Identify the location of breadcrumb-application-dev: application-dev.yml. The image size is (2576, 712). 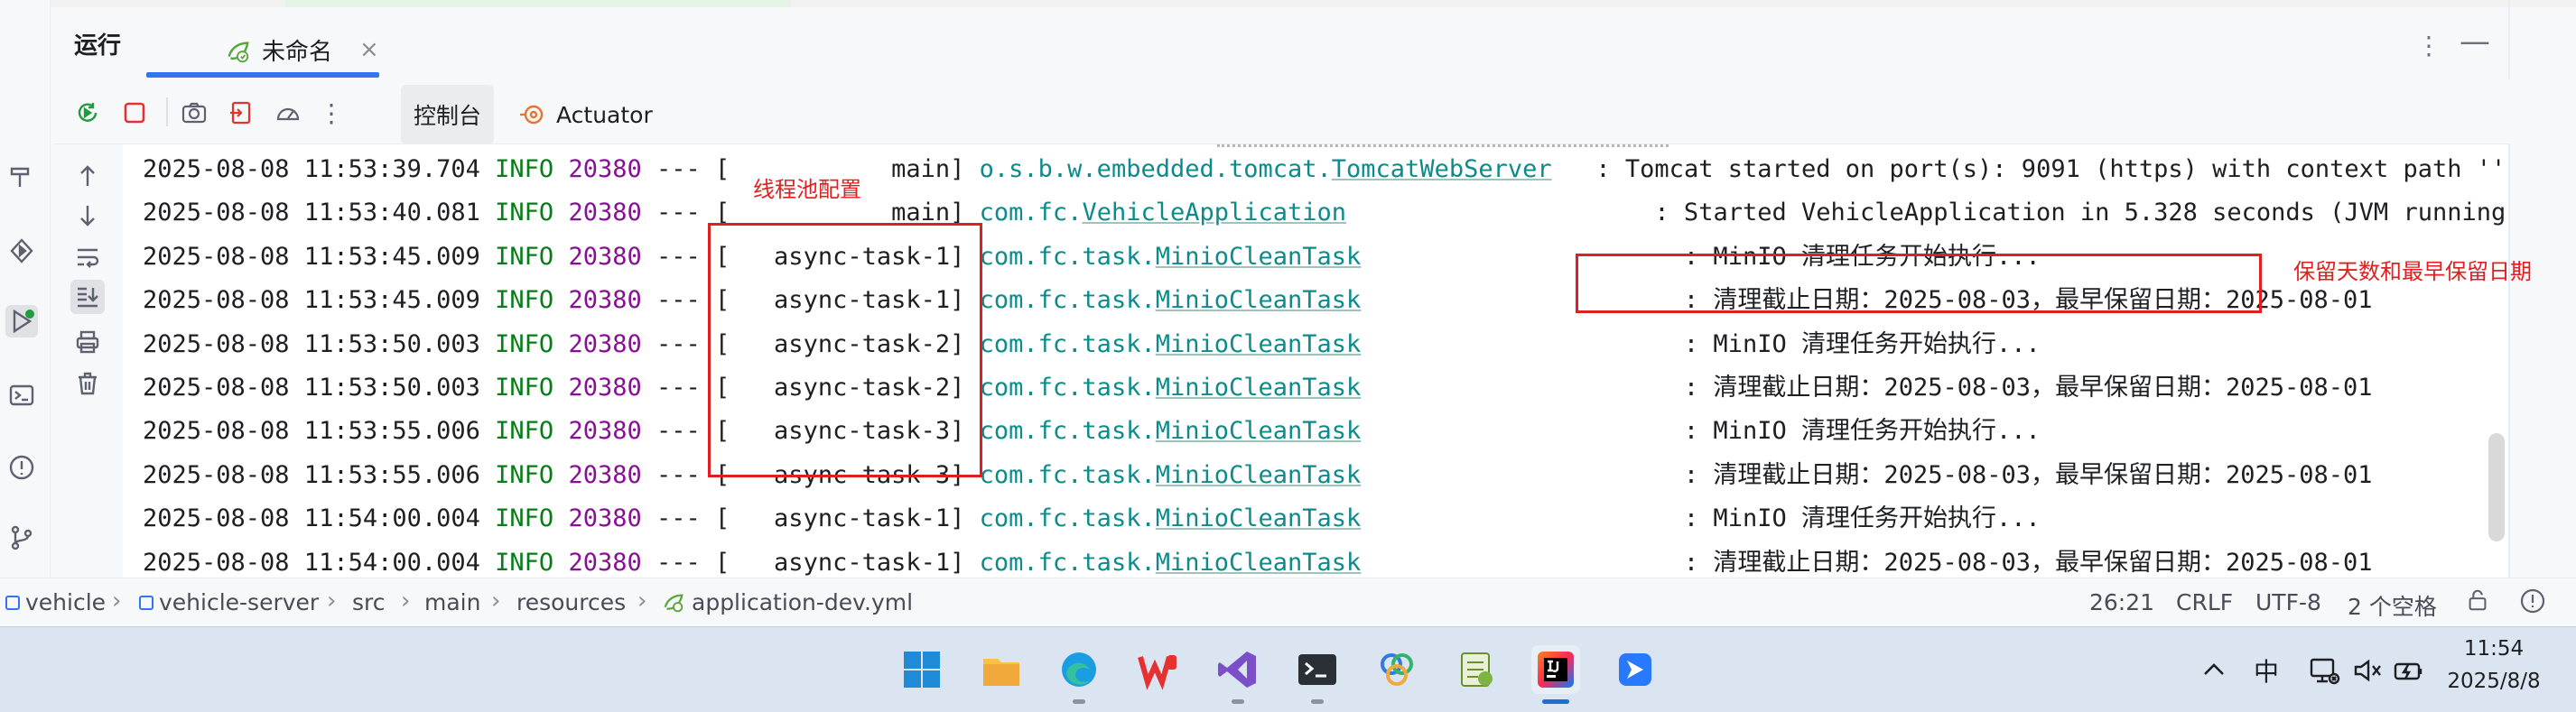
(787, 602).